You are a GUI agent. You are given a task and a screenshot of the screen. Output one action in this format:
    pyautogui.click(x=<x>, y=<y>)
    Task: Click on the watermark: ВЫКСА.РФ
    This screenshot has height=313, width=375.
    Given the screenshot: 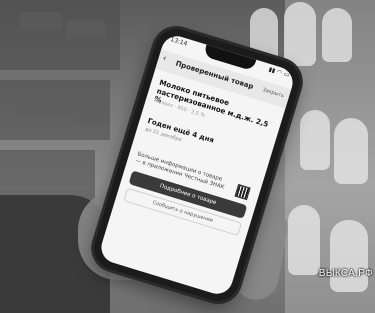 What is the action you would take?
    pyautogui.click(x=345, y=273)
    